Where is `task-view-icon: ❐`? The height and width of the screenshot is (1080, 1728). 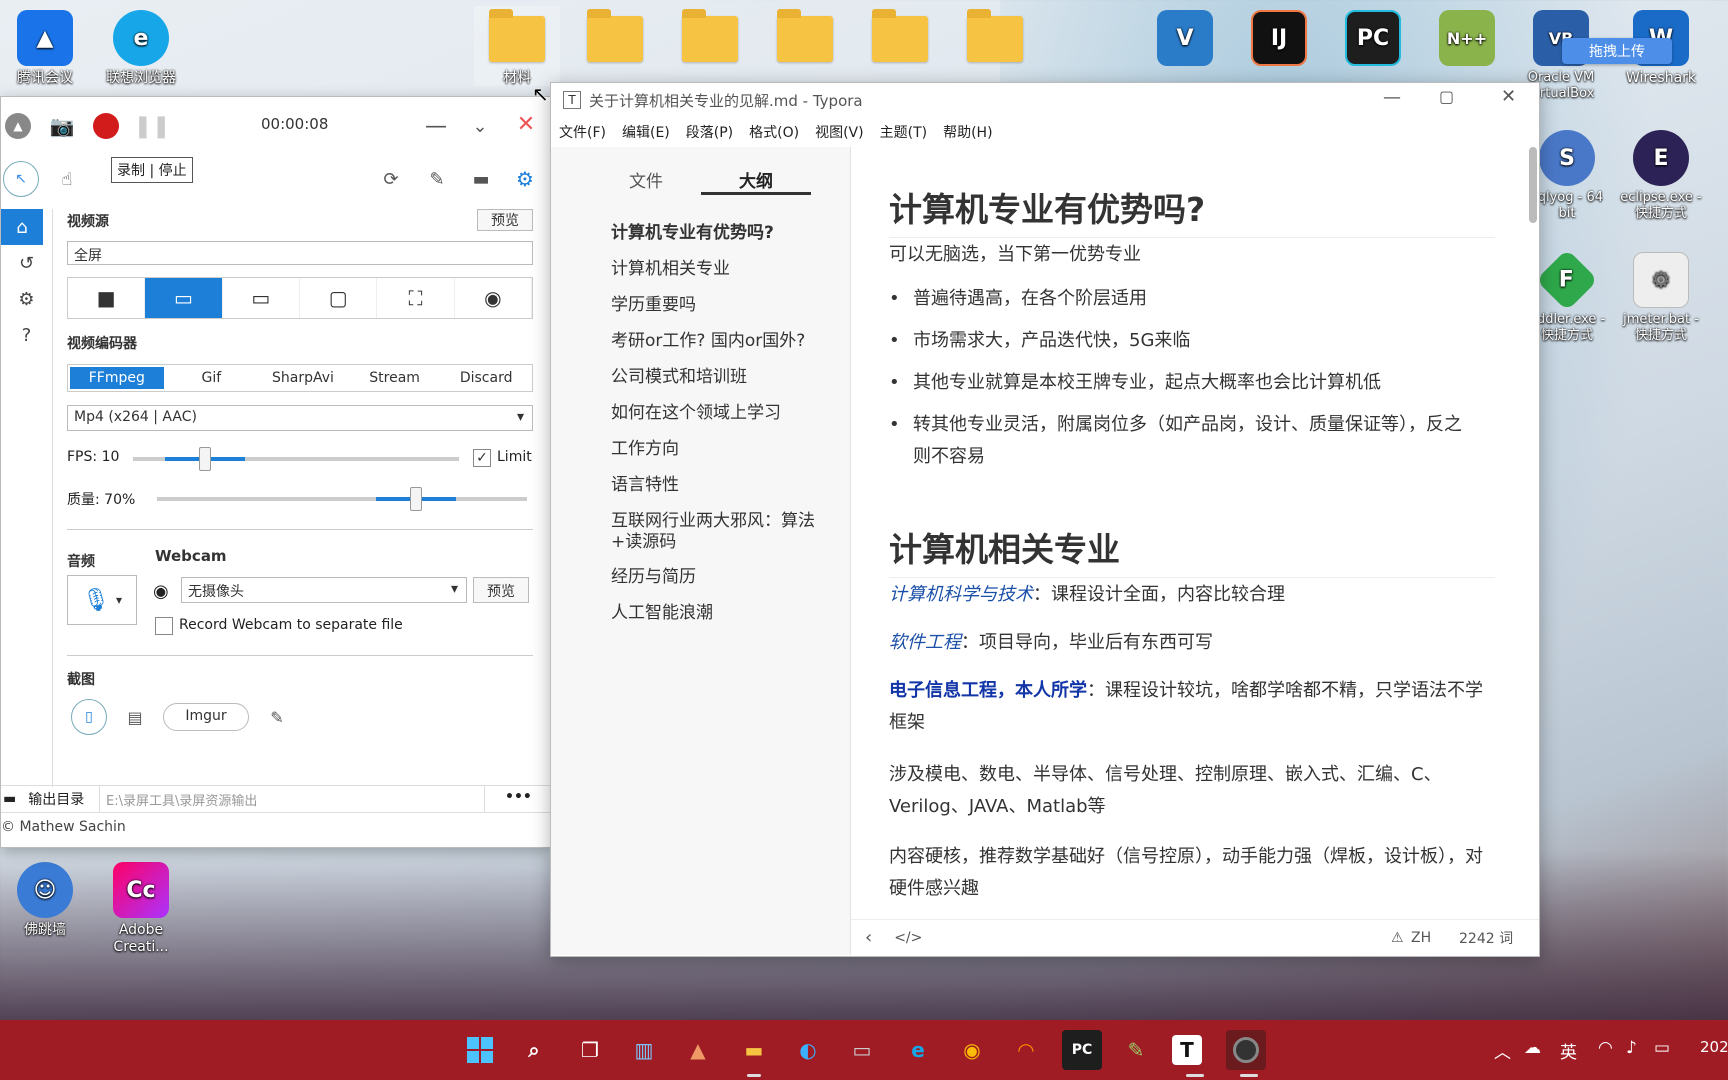 task-view-icon: ❐ is located at coordinates (590, 1050).